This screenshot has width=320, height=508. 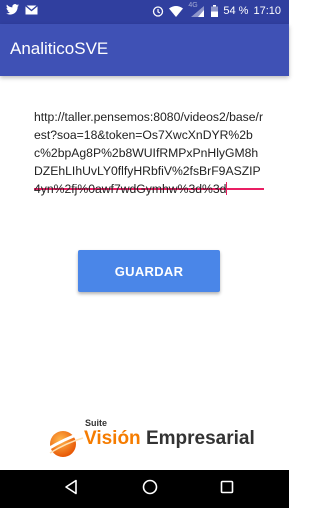 I want to click on app-title: AnaliticoSVE, so click(x=59, y=48).